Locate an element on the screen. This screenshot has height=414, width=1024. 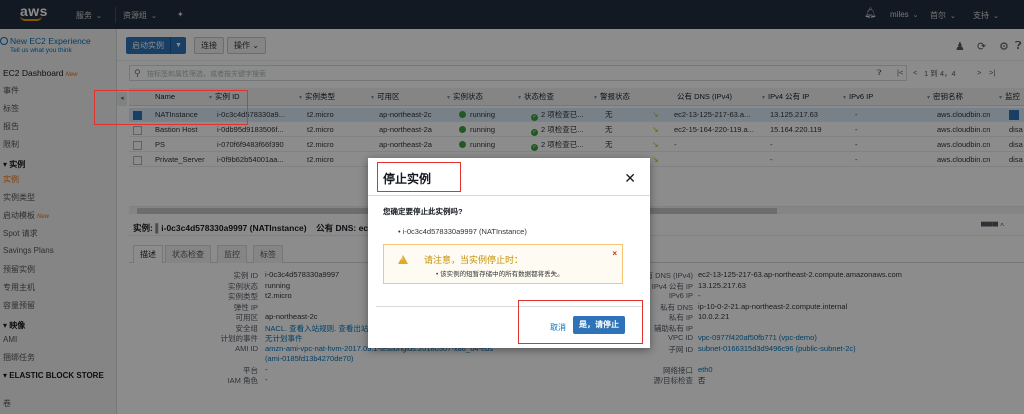
close-icon: ✕ is located at coordinates (630, 178).